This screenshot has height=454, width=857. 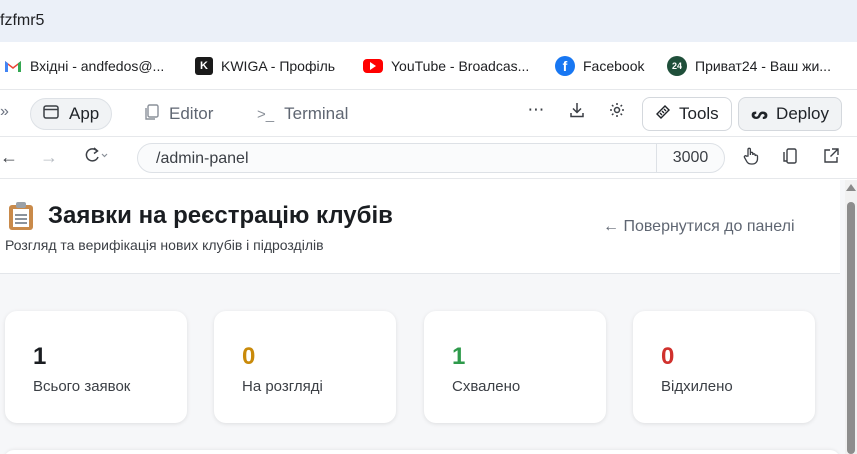 I want to click on window-title: fzfmr5, so click(x=22, y=20).